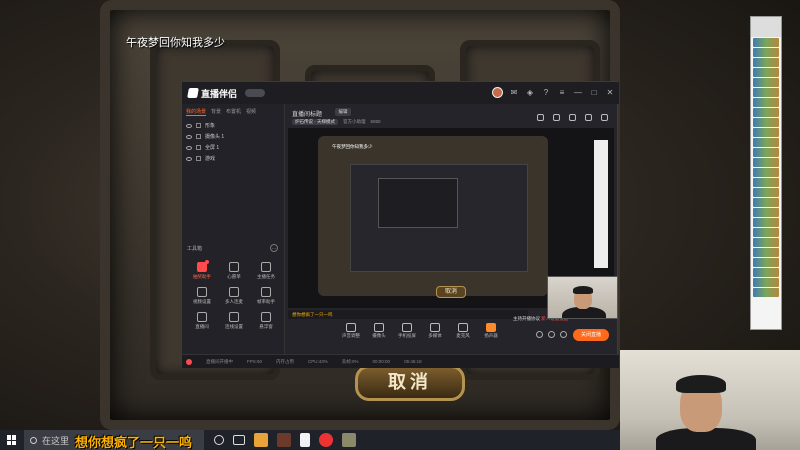 The height and width of the screenshot is (450, 800). Describe the element at coordinates (203, 266) in the screenshot. I see `lottery-icon` at that location.